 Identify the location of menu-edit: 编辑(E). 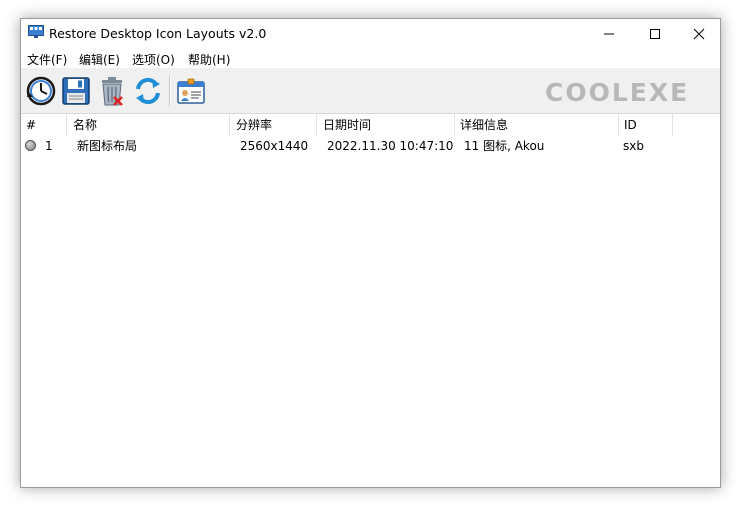
(99, 59).